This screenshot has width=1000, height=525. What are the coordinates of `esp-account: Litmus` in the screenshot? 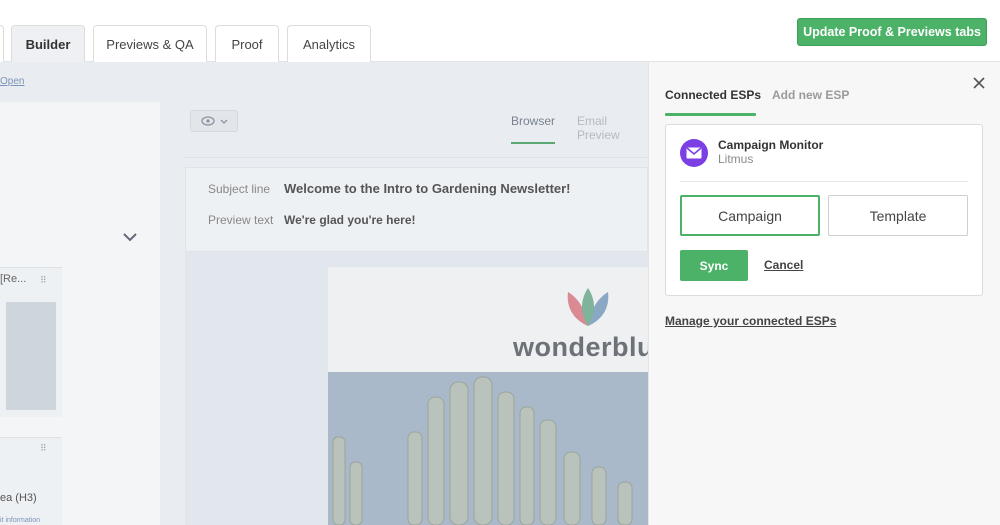 It's located at (736, 159).